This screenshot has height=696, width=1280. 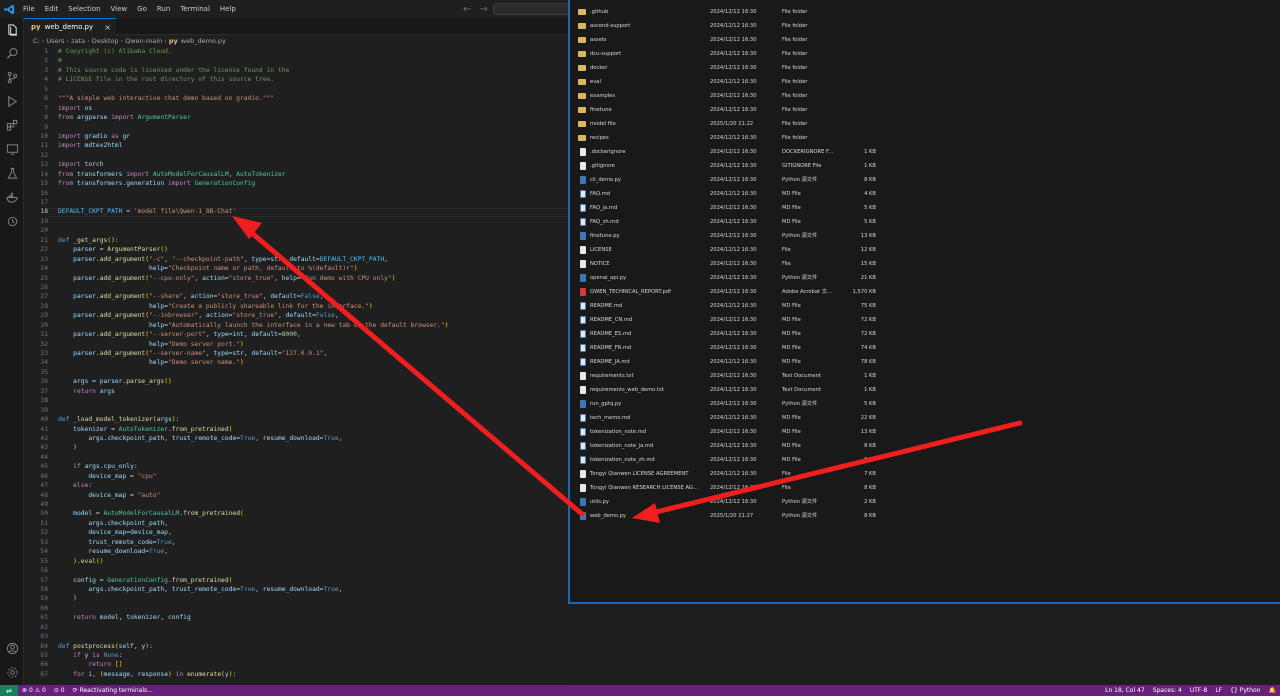 What do you see at coordinates (1245, 690) in the screenshot?
I see `language-mode: {} Python` at bounding box center [1245, 690].